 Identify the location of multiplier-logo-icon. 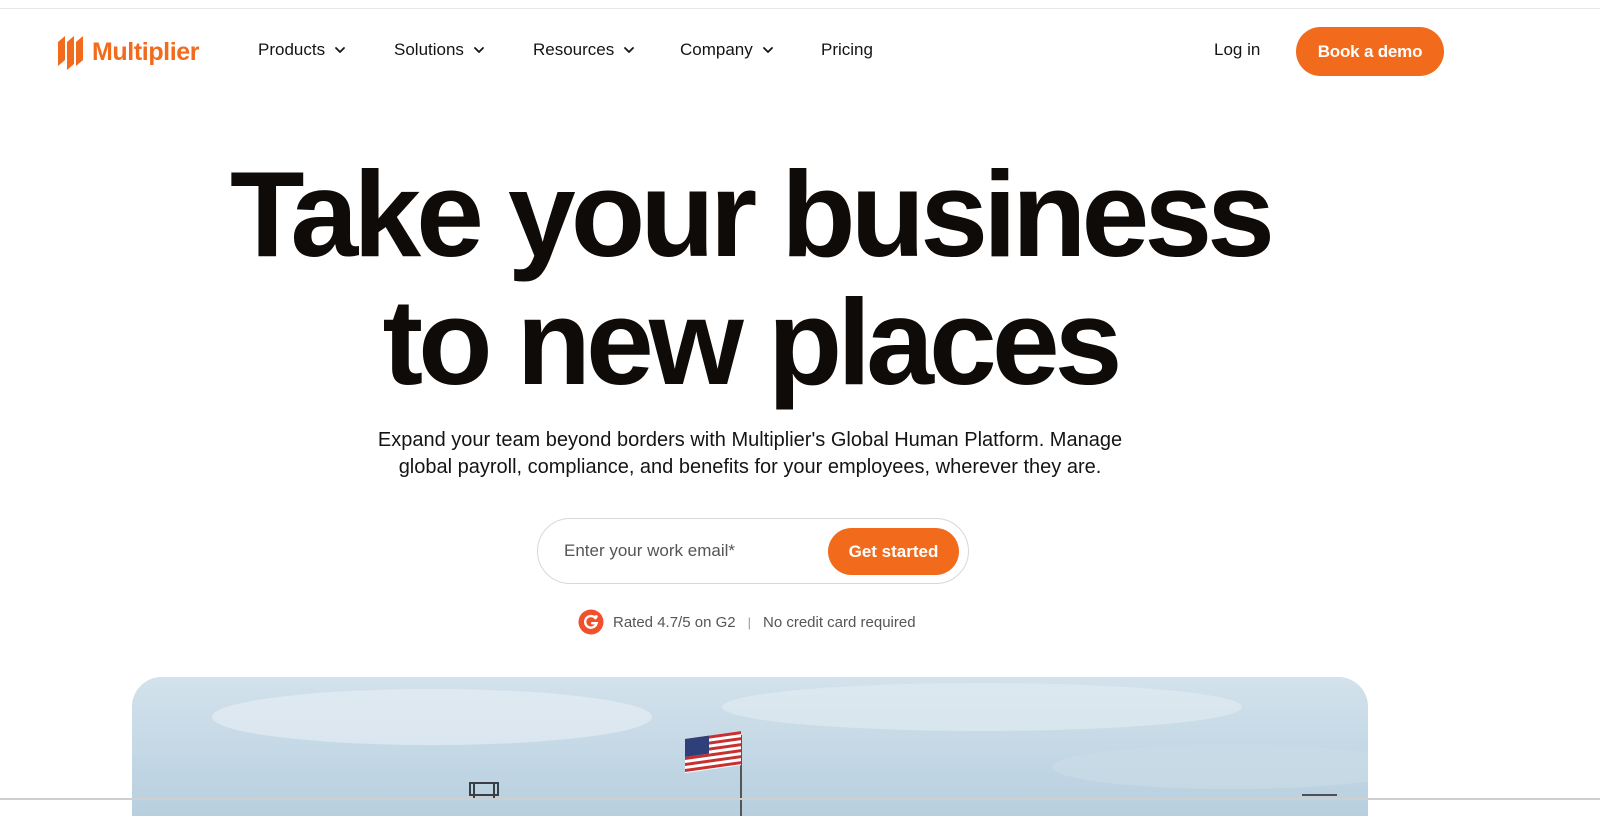
(70, 53).